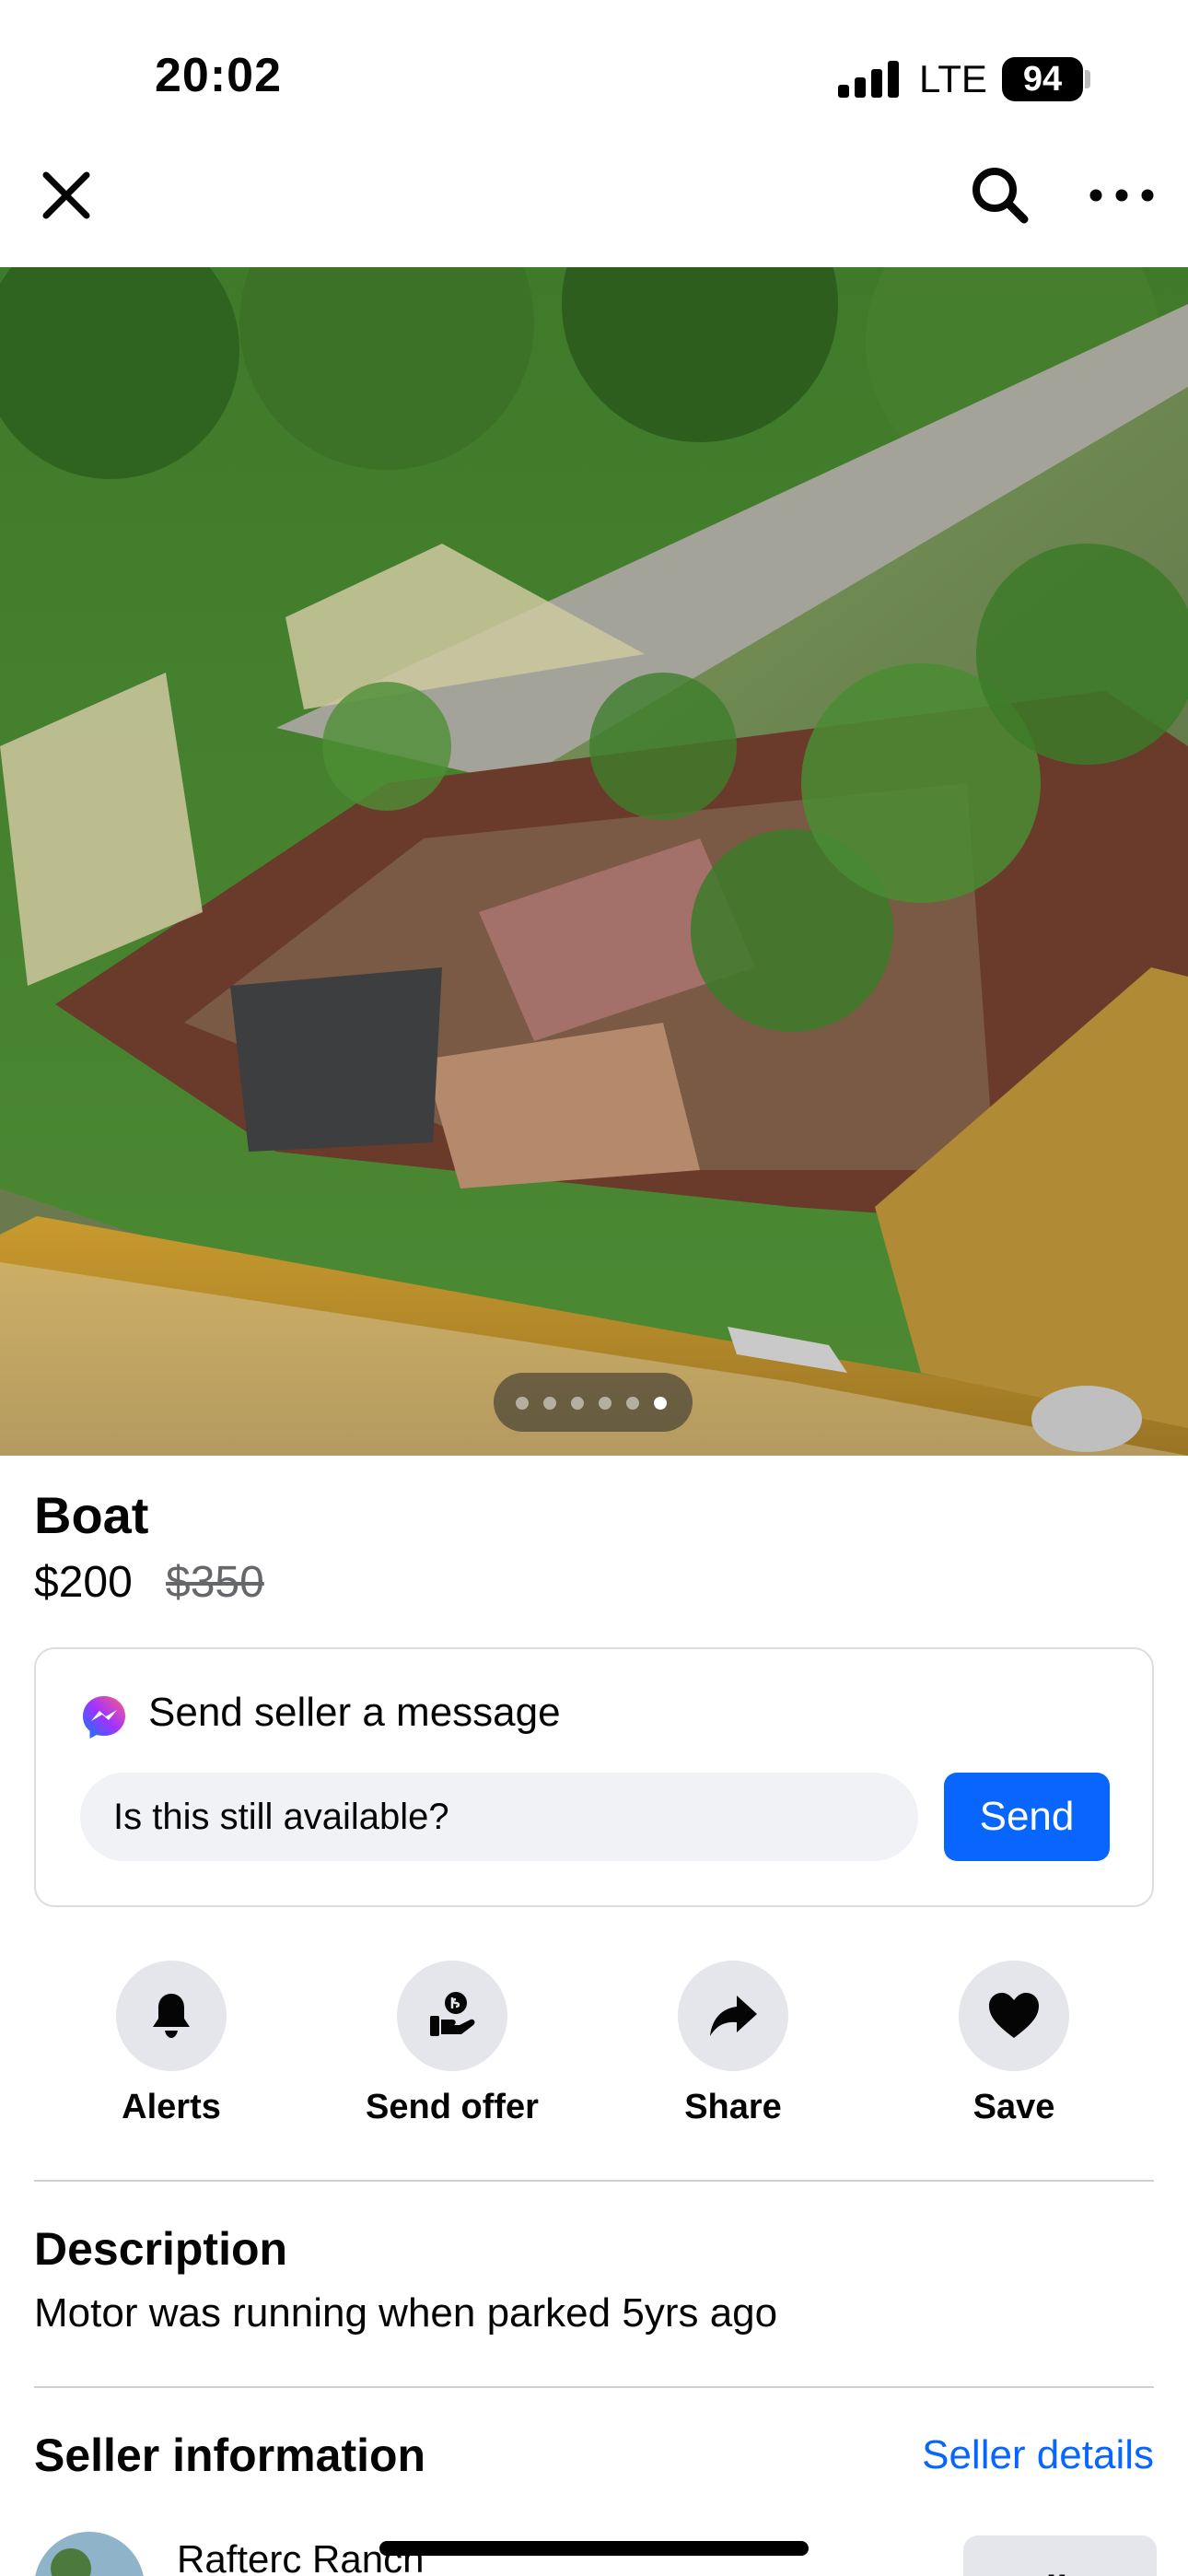  Describe the element at coordinates (1027, 1817) in the screenshot. I see `send-button: Send` at that location.